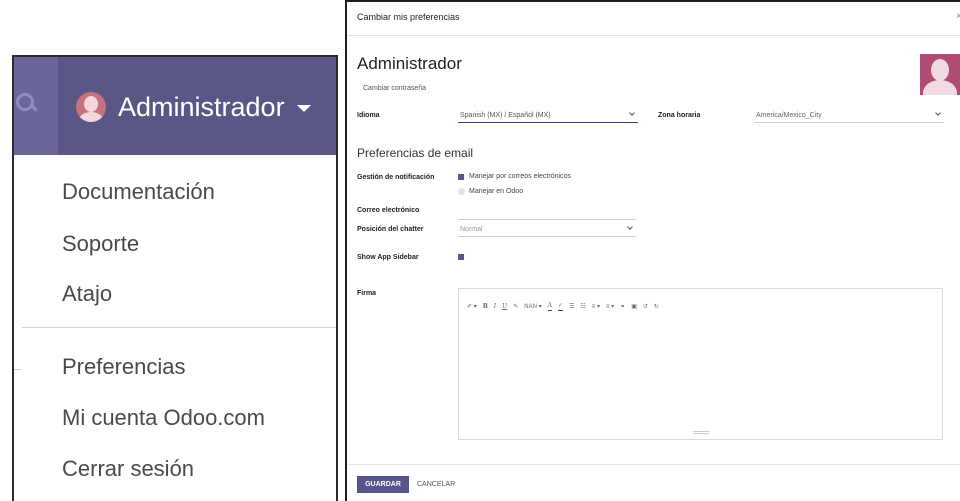 The width and height of the screenshot is (960, 501). I want to click on chatter-value: Normal, so click(471, 229).